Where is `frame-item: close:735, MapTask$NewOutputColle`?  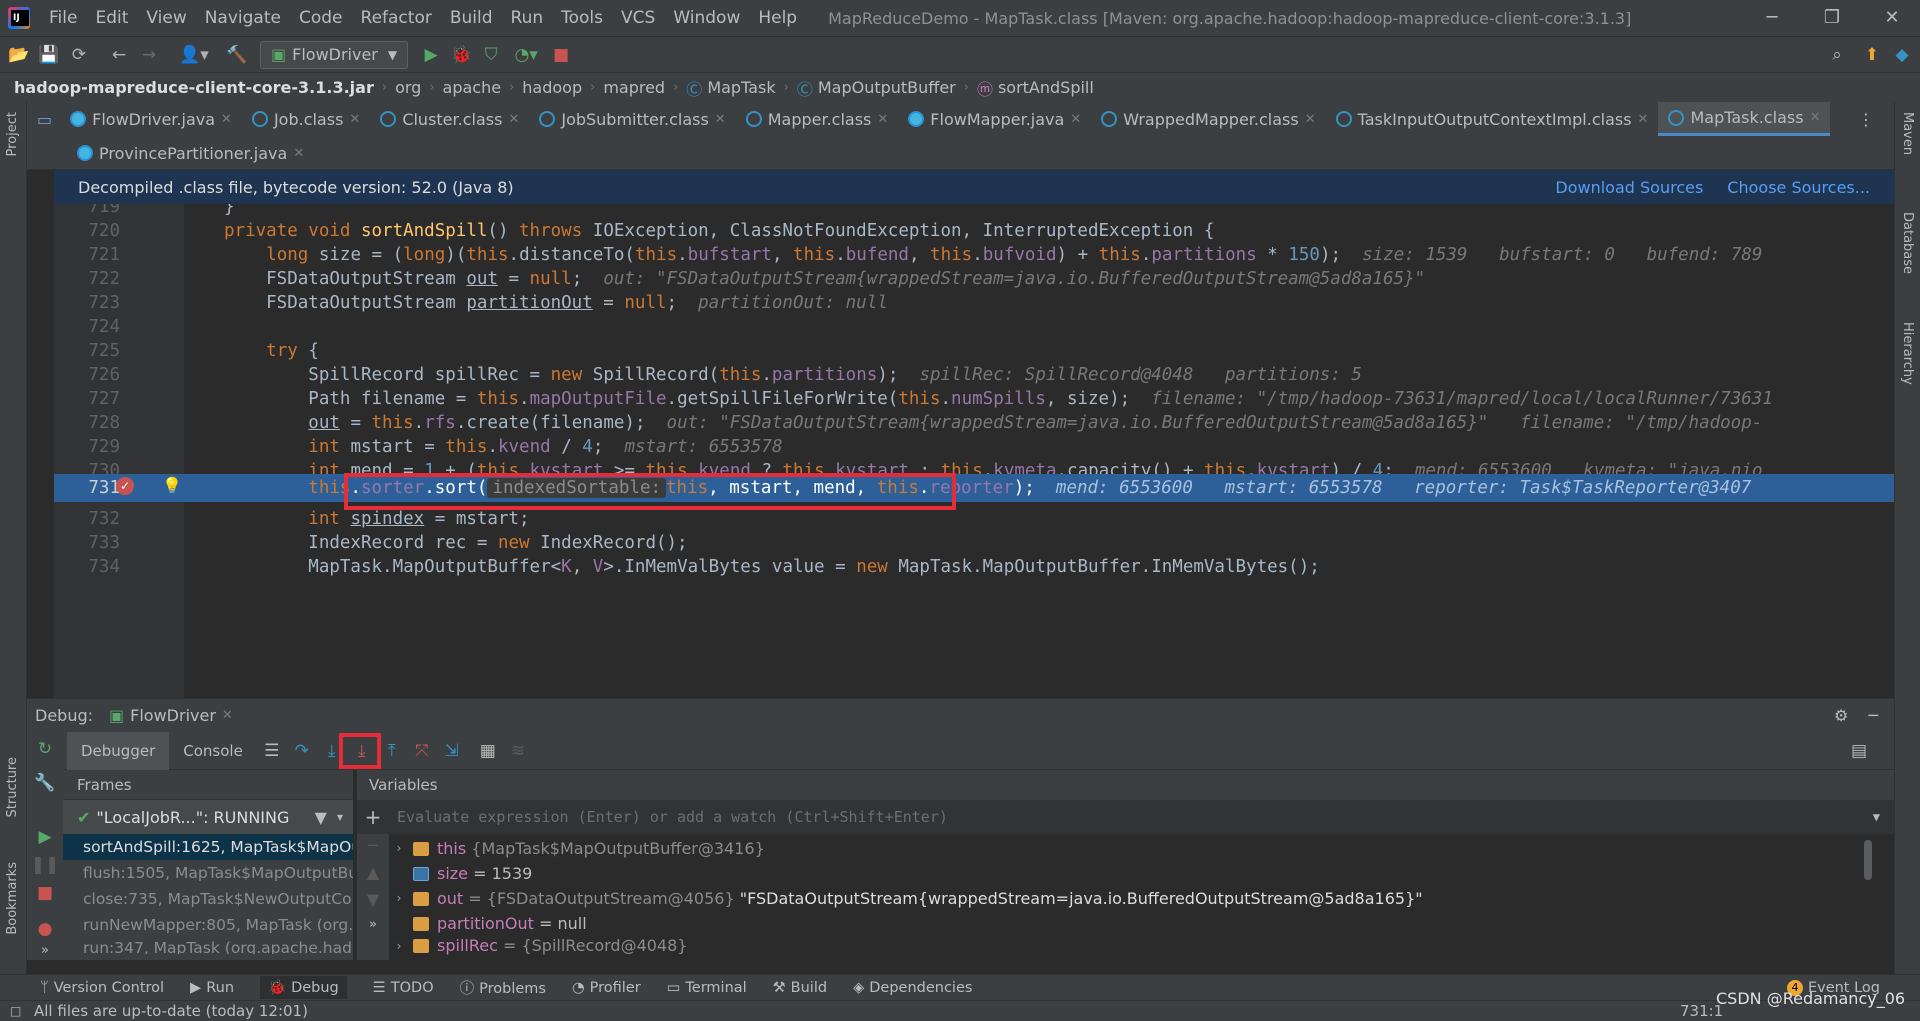 frame-item: close:735, MapTask$NewOutputColle is located at coordinates (208, 899).